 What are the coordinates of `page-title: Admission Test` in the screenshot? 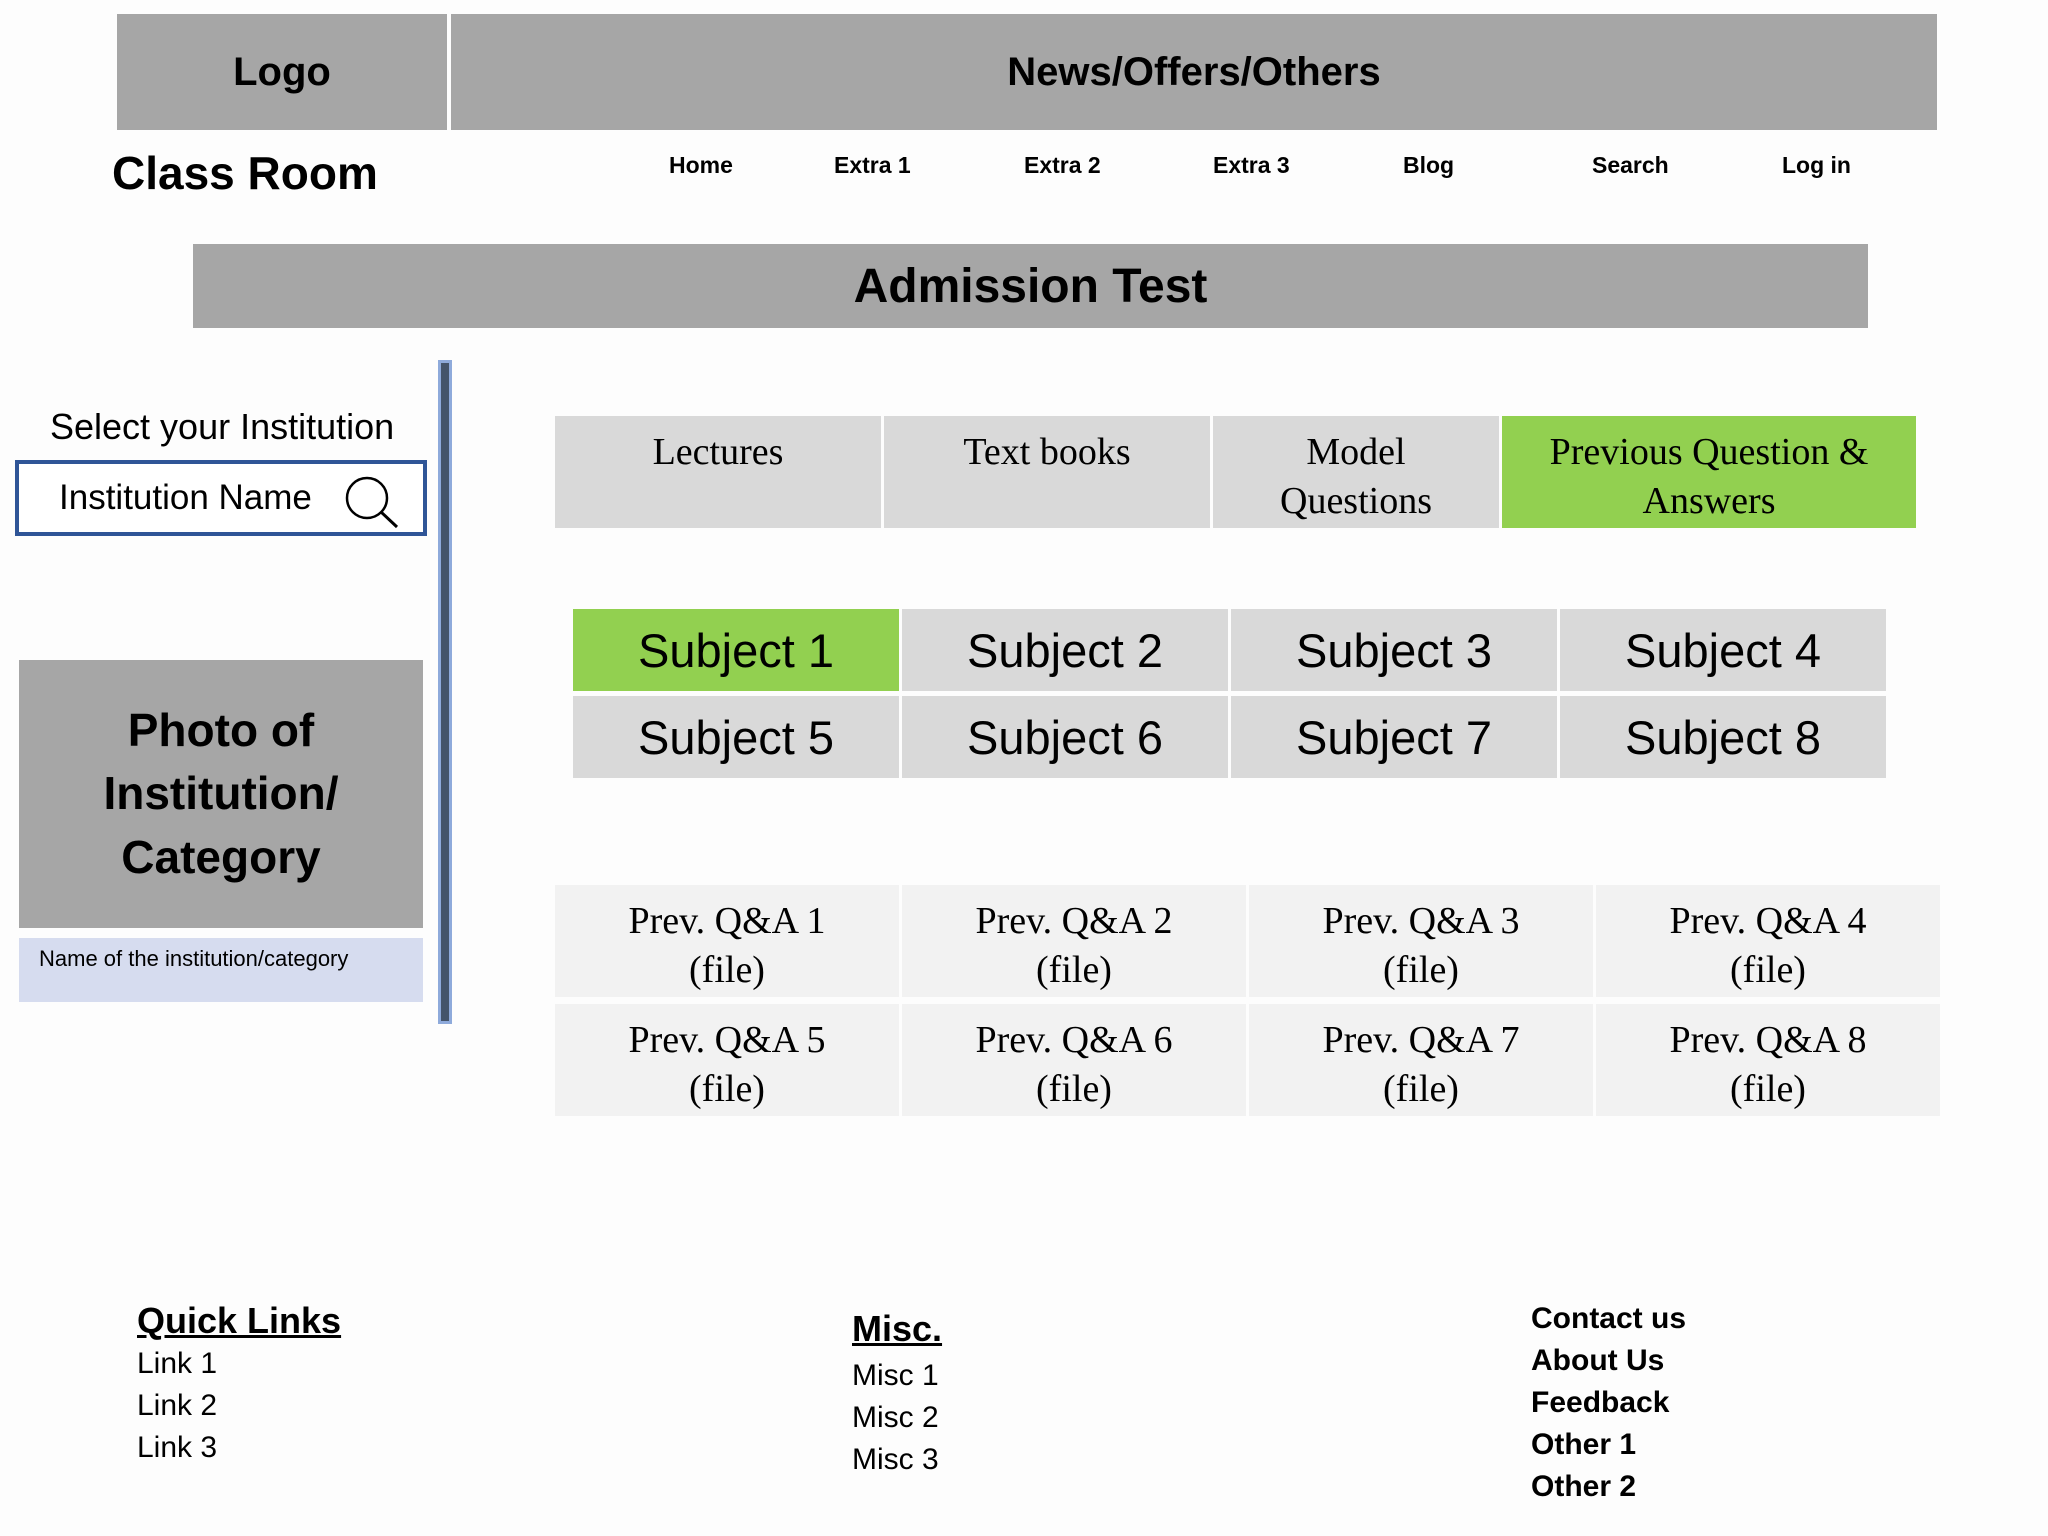 It's located at (1030, 286).